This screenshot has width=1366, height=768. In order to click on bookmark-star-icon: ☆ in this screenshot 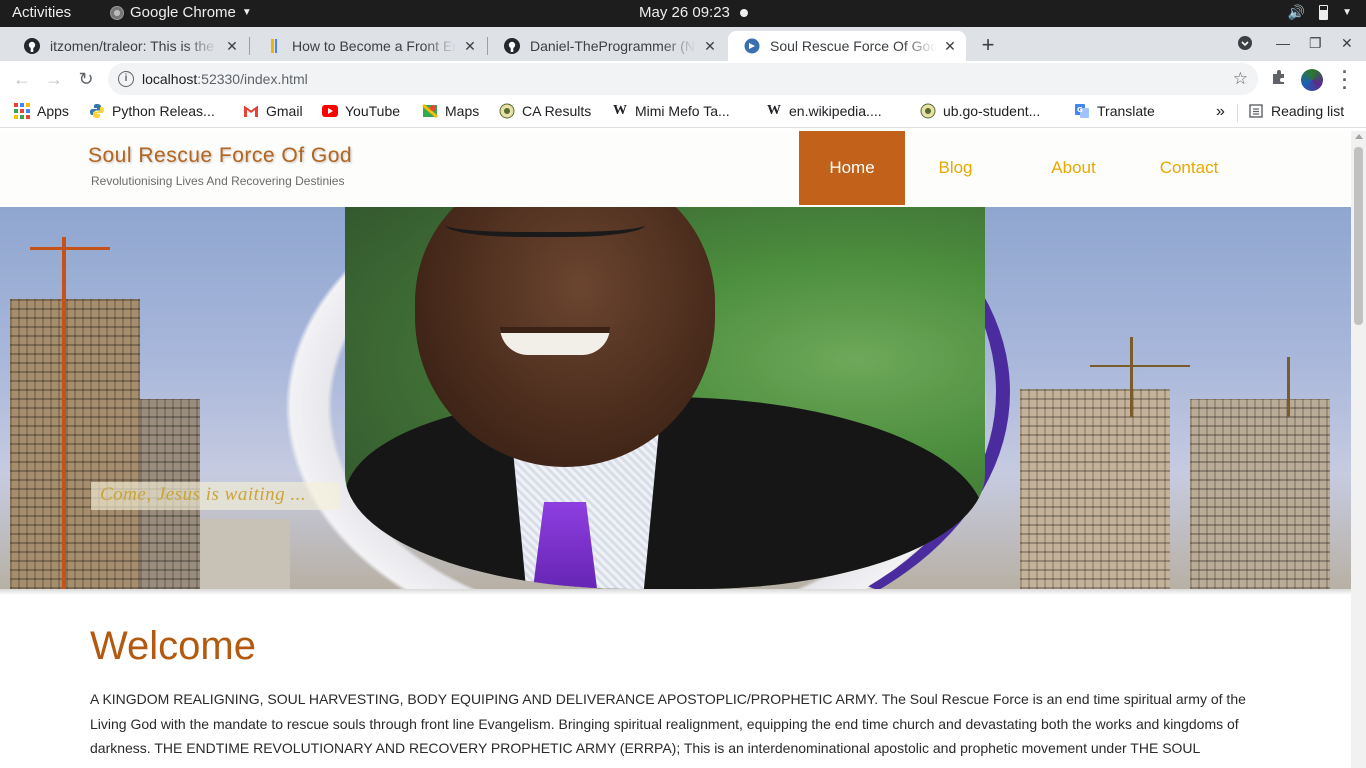, I will do `click(1240, 79)`.